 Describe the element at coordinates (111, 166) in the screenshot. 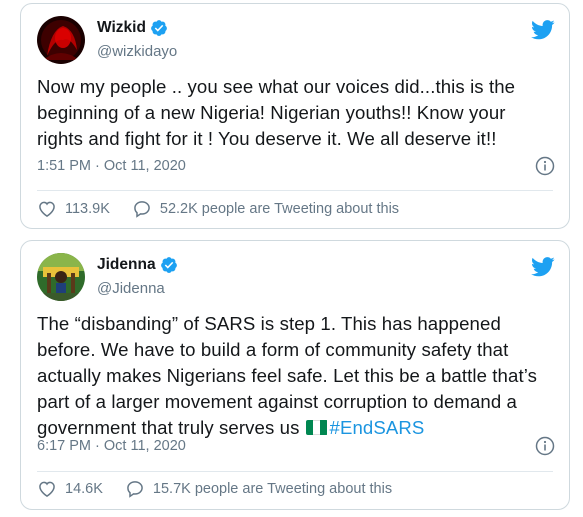

I see `tweet-timestamp: 1:51 PM · Oct 11, 2020` at that location.